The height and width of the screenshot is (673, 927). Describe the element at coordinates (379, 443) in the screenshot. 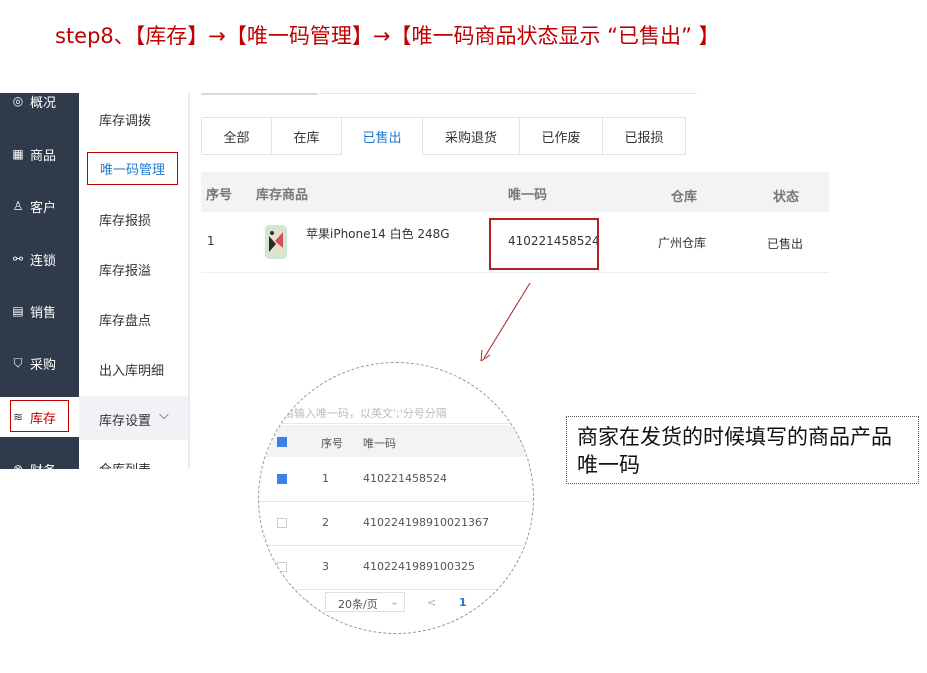

I see `zoom-col-code: 唯一码` at that location.